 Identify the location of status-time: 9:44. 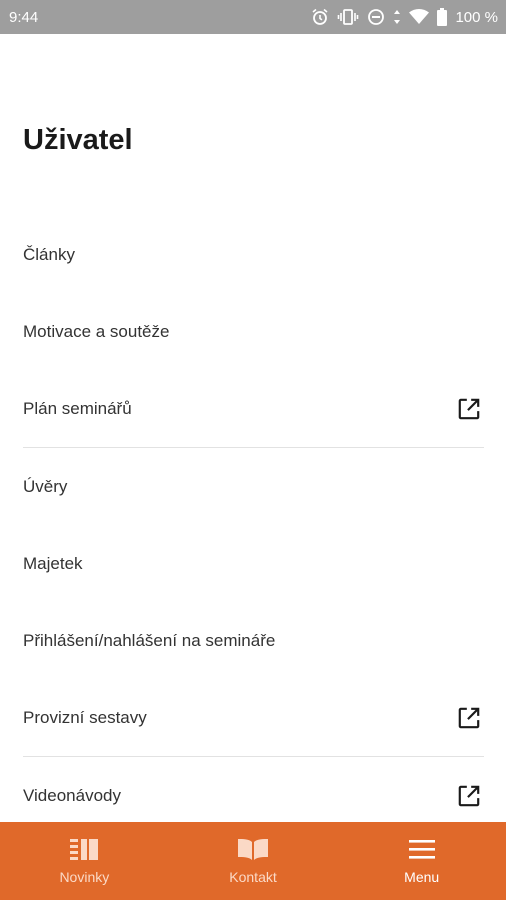
(24, 17).